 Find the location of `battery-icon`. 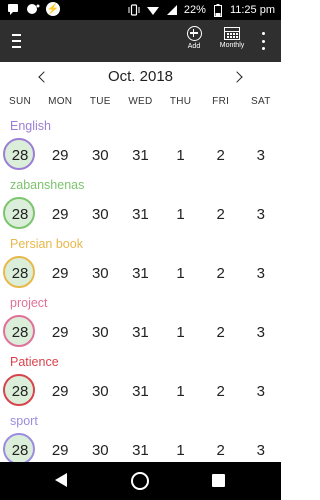

battery-icon is located at coordinates (218, 10).